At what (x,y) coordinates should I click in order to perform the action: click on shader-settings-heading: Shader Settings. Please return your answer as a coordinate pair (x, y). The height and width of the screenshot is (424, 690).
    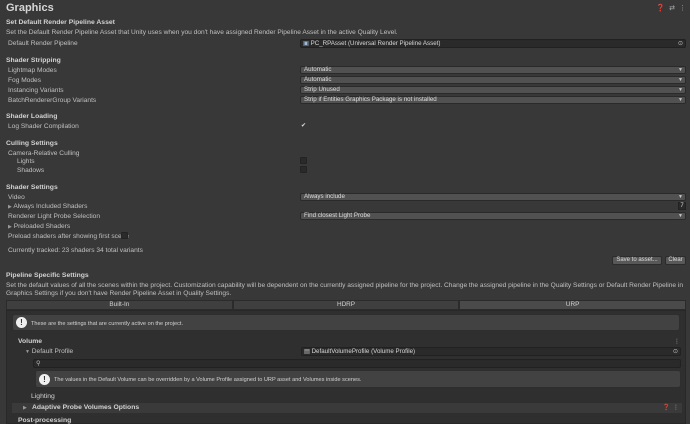
    Looking at the image, I should click on (32, 187).